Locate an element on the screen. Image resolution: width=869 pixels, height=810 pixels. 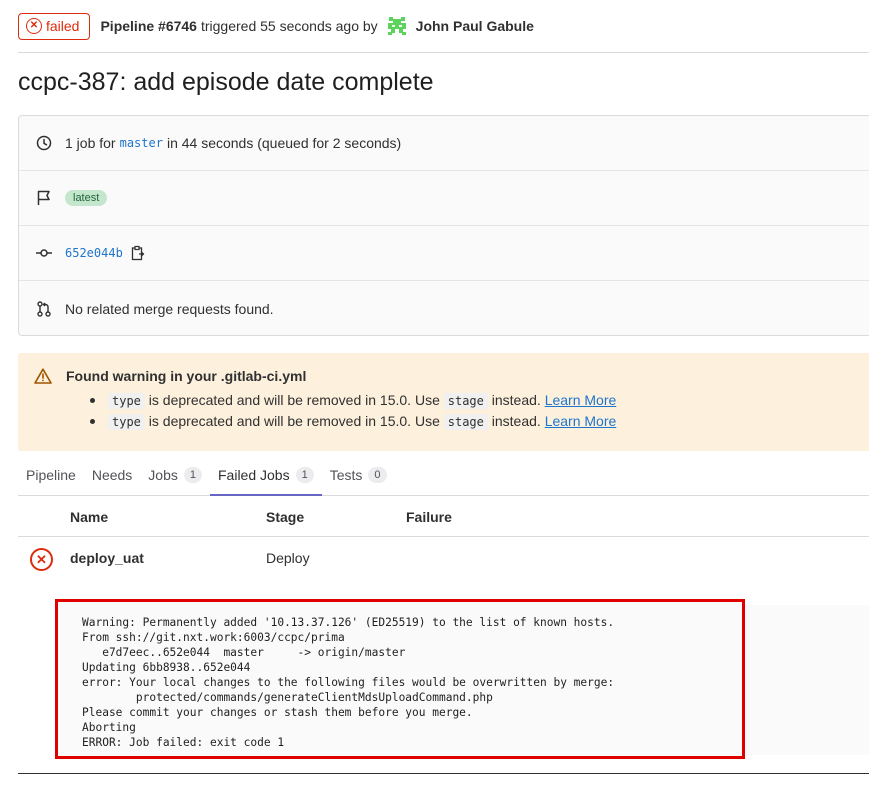
failed-jobs-table-header: Name Stage Failure is located at coordinates (443, 516).